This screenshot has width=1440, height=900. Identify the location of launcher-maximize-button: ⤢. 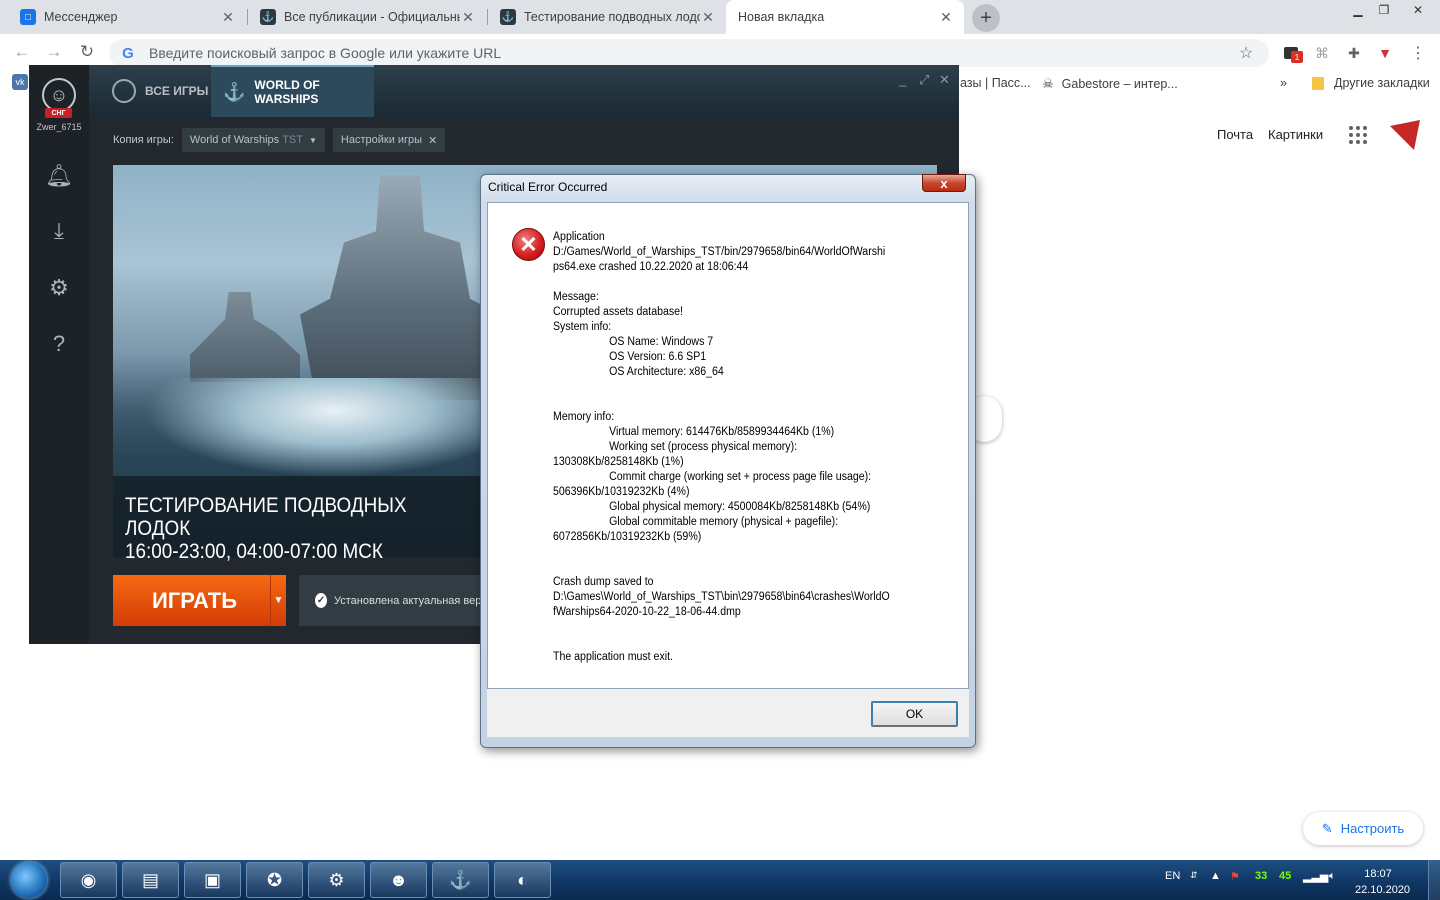
(924, 80).